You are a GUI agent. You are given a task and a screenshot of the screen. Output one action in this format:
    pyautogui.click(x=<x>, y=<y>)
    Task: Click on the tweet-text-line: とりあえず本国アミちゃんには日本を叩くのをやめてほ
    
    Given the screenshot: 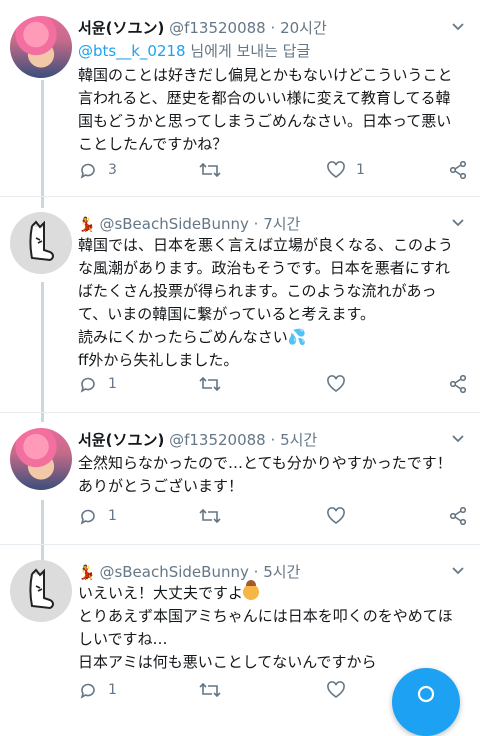 What is the action you would take?
    pyautogui.click(x=265, y=616)
    